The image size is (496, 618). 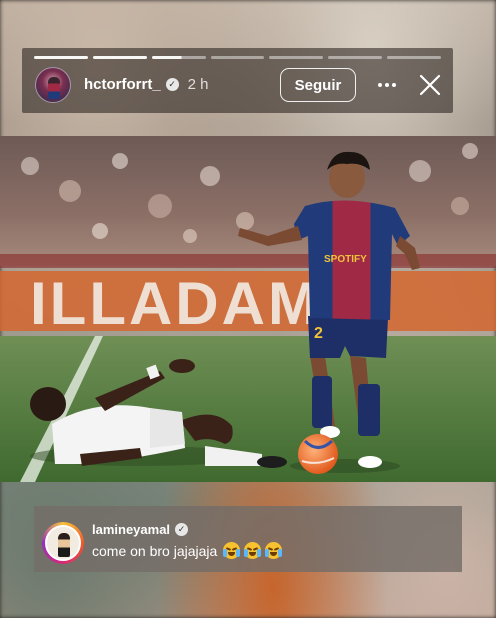 I want to click on avatar-image, so click(x=63, y=543).